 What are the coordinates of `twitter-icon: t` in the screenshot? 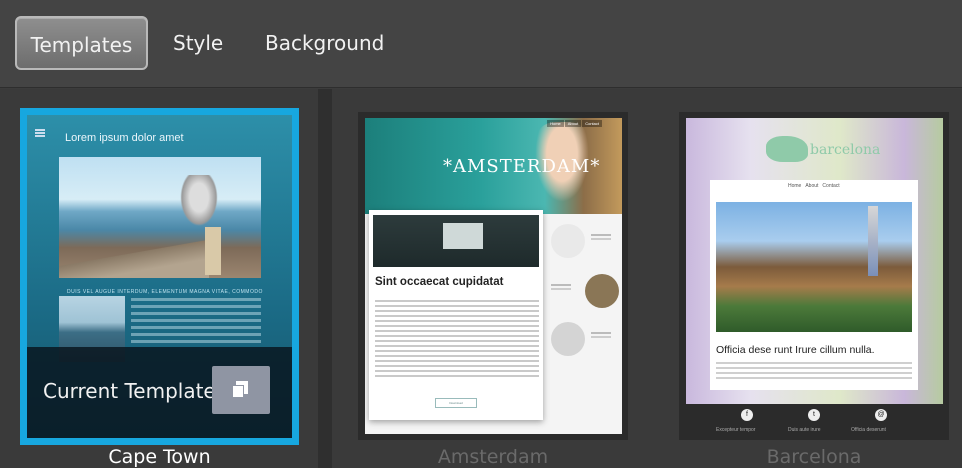 It's located at (814, 415).